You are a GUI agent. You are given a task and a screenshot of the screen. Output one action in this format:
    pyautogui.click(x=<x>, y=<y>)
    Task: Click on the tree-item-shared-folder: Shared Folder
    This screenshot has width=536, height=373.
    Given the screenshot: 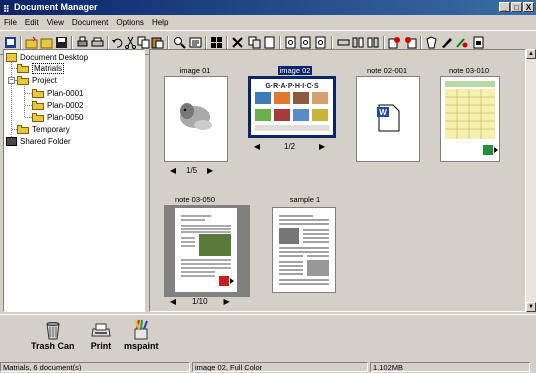 What is the action you would take?
    pyautogui.click(x=38, y=141)
    